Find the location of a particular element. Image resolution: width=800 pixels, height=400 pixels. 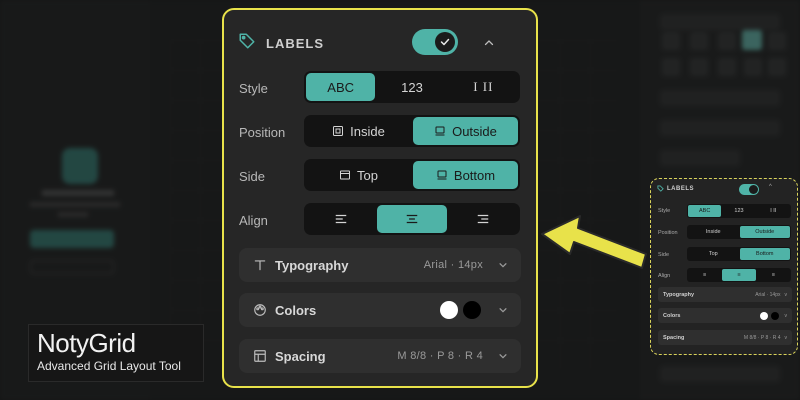

brand-badge: NotyGrid Advanced Grid Layout Tool is located at coordinates (116, 353).